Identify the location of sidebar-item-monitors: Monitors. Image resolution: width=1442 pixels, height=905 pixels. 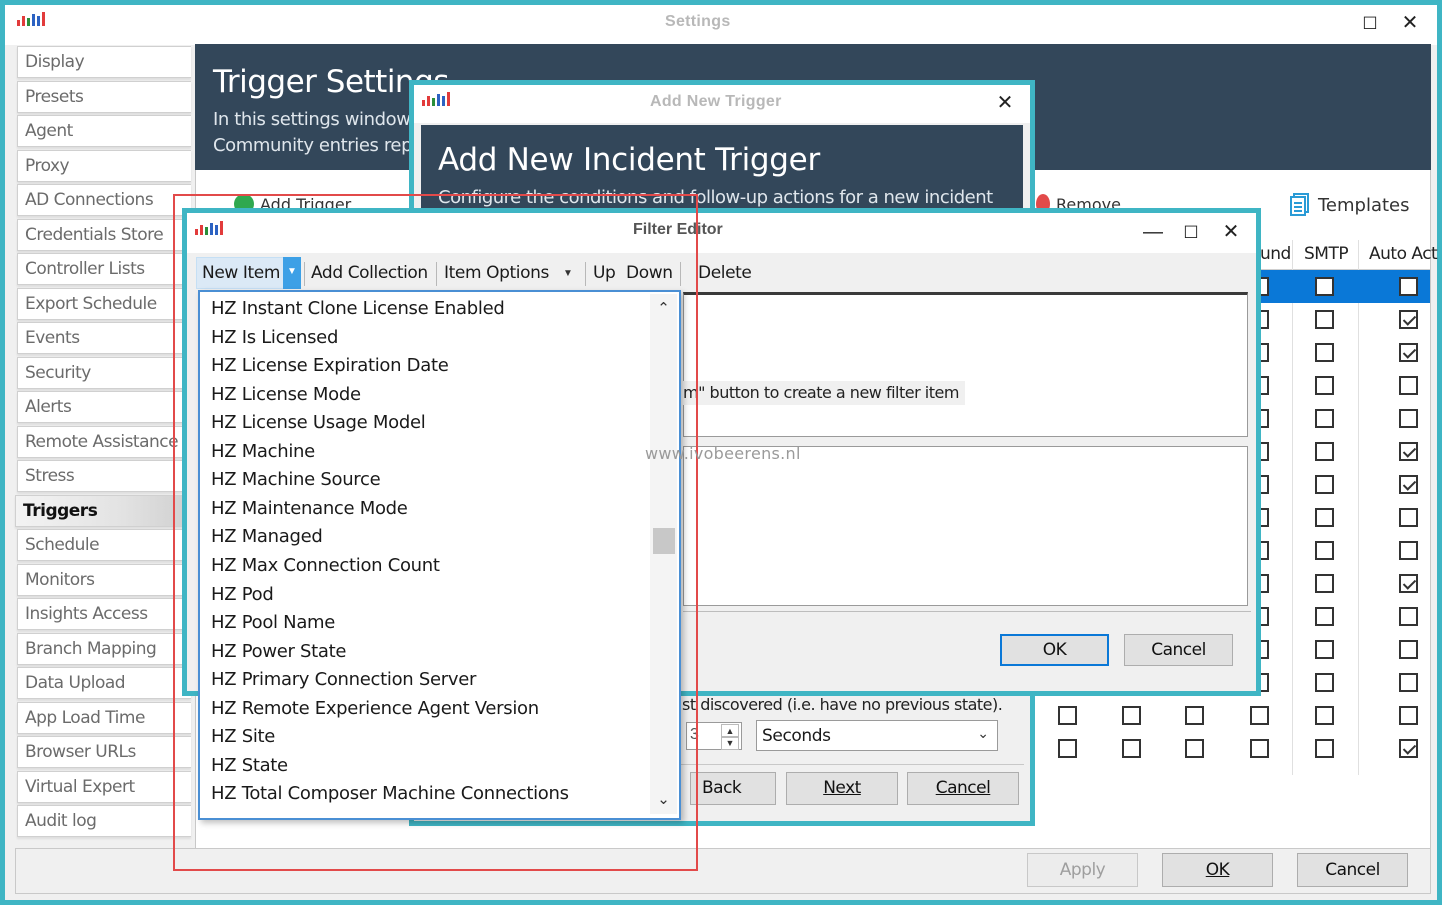
(104, 579).